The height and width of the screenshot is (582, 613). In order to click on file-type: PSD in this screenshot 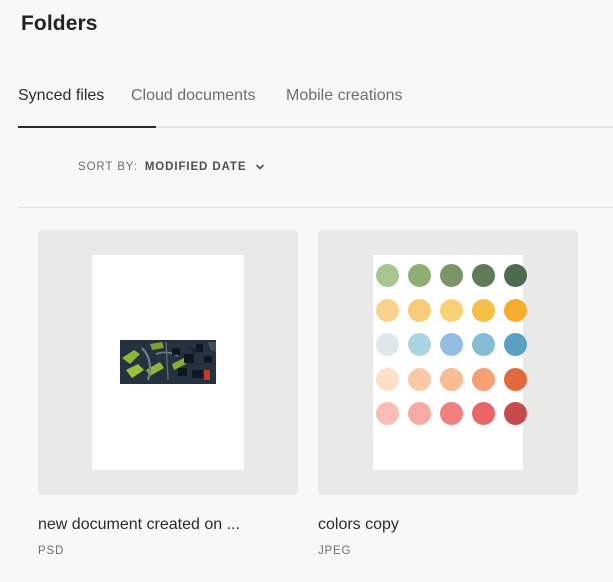, I will do `click(51, 551)`.